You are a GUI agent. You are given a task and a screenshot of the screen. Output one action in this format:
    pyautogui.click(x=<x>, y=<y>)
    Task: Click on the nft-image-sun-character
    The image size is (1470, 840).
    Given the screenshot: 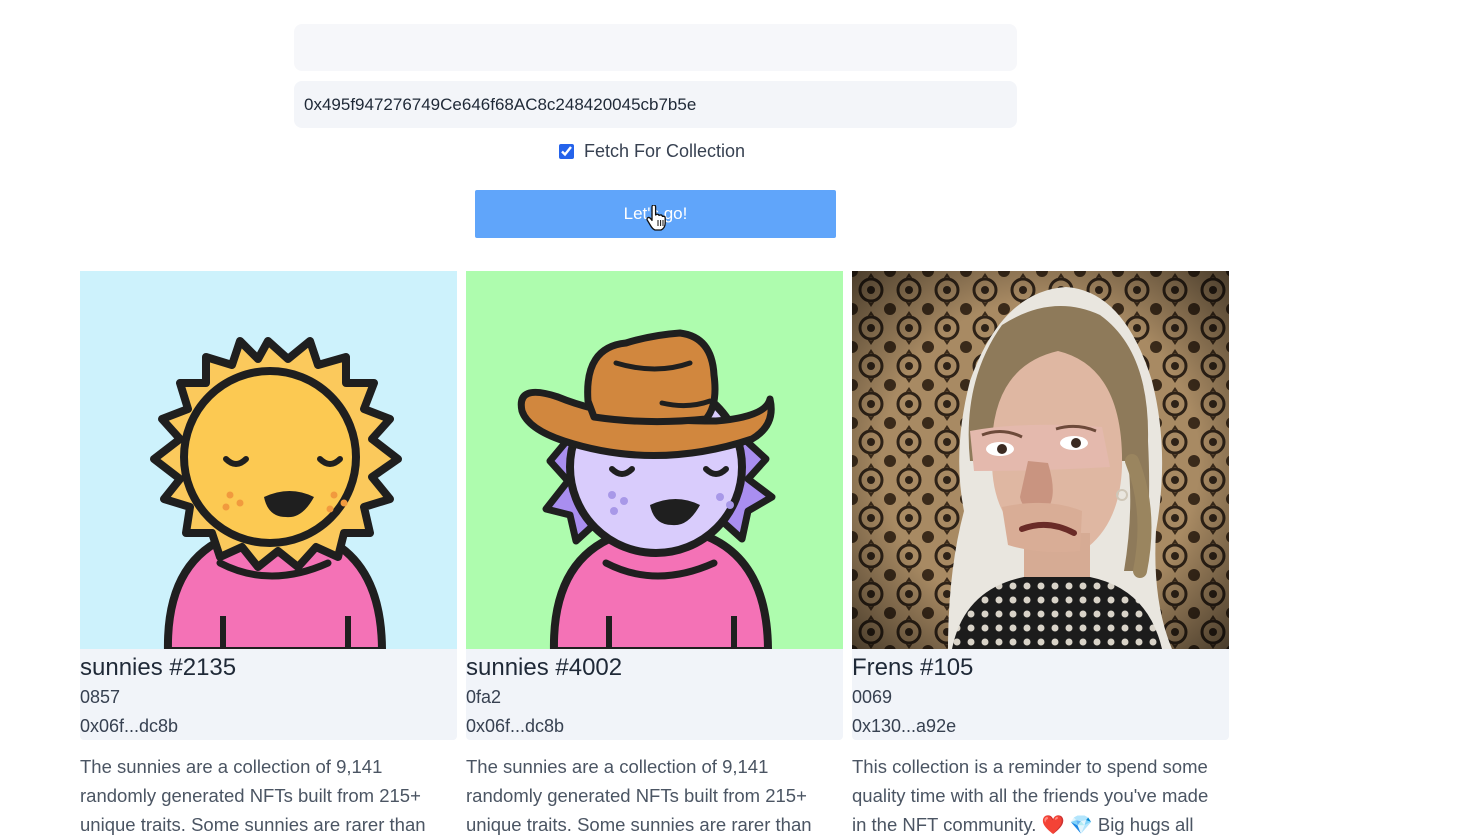 What is the action you would take?
    pyautogui.click(x=268, y=460)
    